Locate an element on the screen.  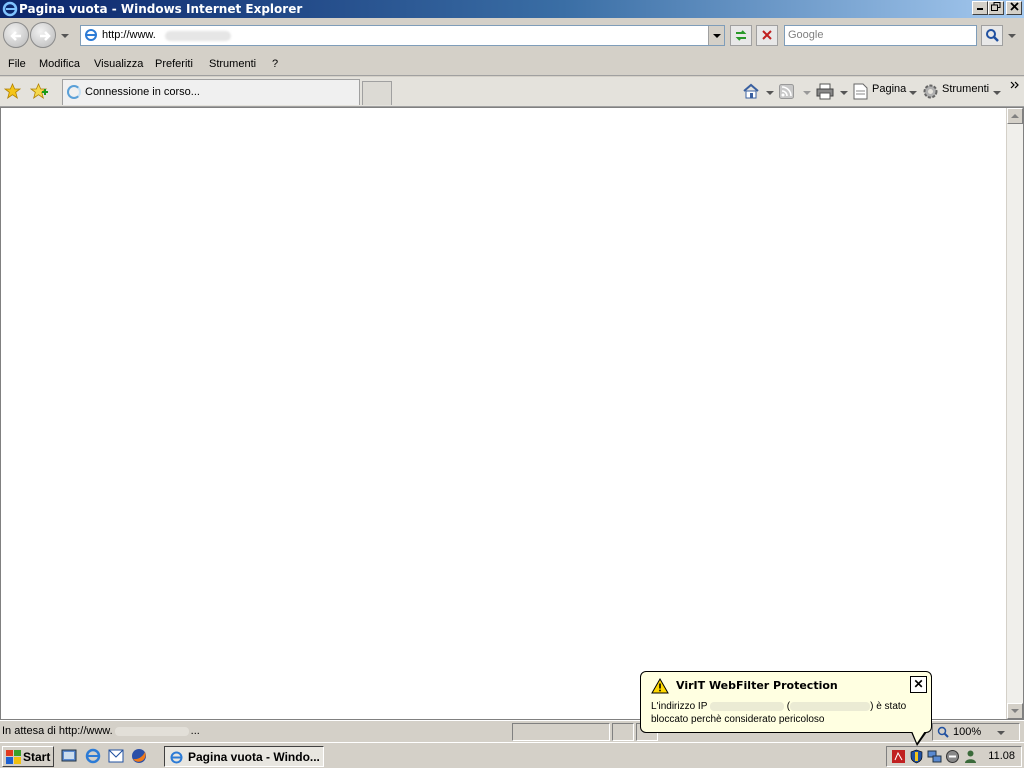
virit-shield-tray-icon is located at coordinates (916, 756).